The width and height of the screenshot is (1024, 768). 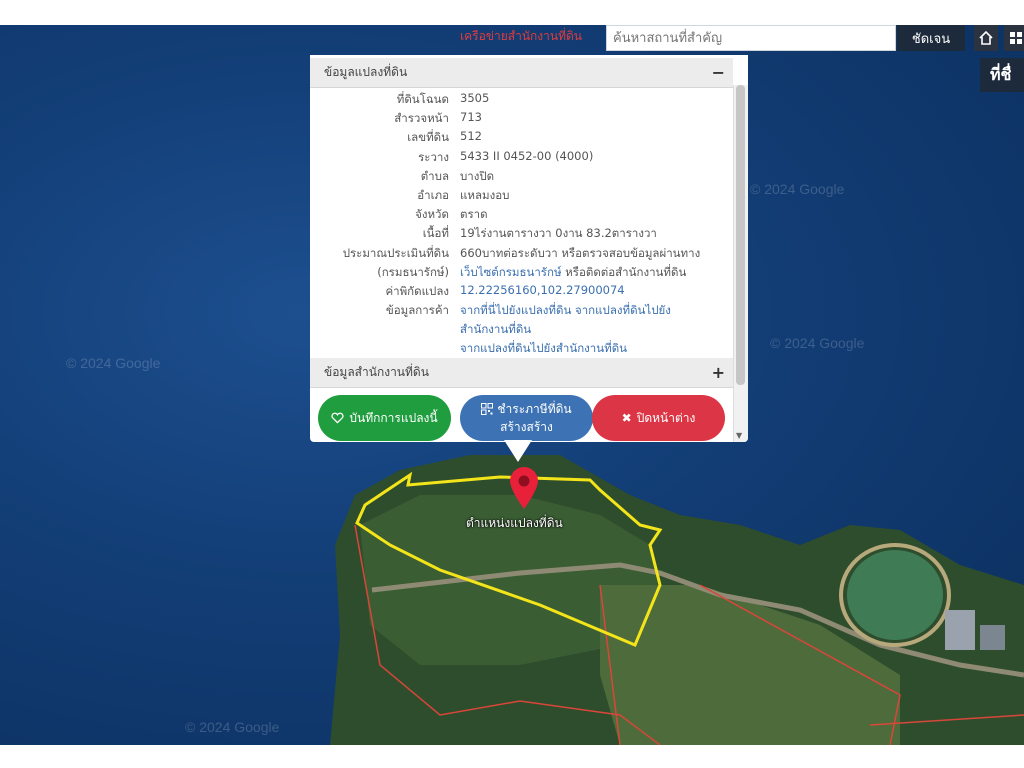 I want to click on office-section-header: ข้อมูลสำนักงานที่ดิน +, so click(x=521, y=373).